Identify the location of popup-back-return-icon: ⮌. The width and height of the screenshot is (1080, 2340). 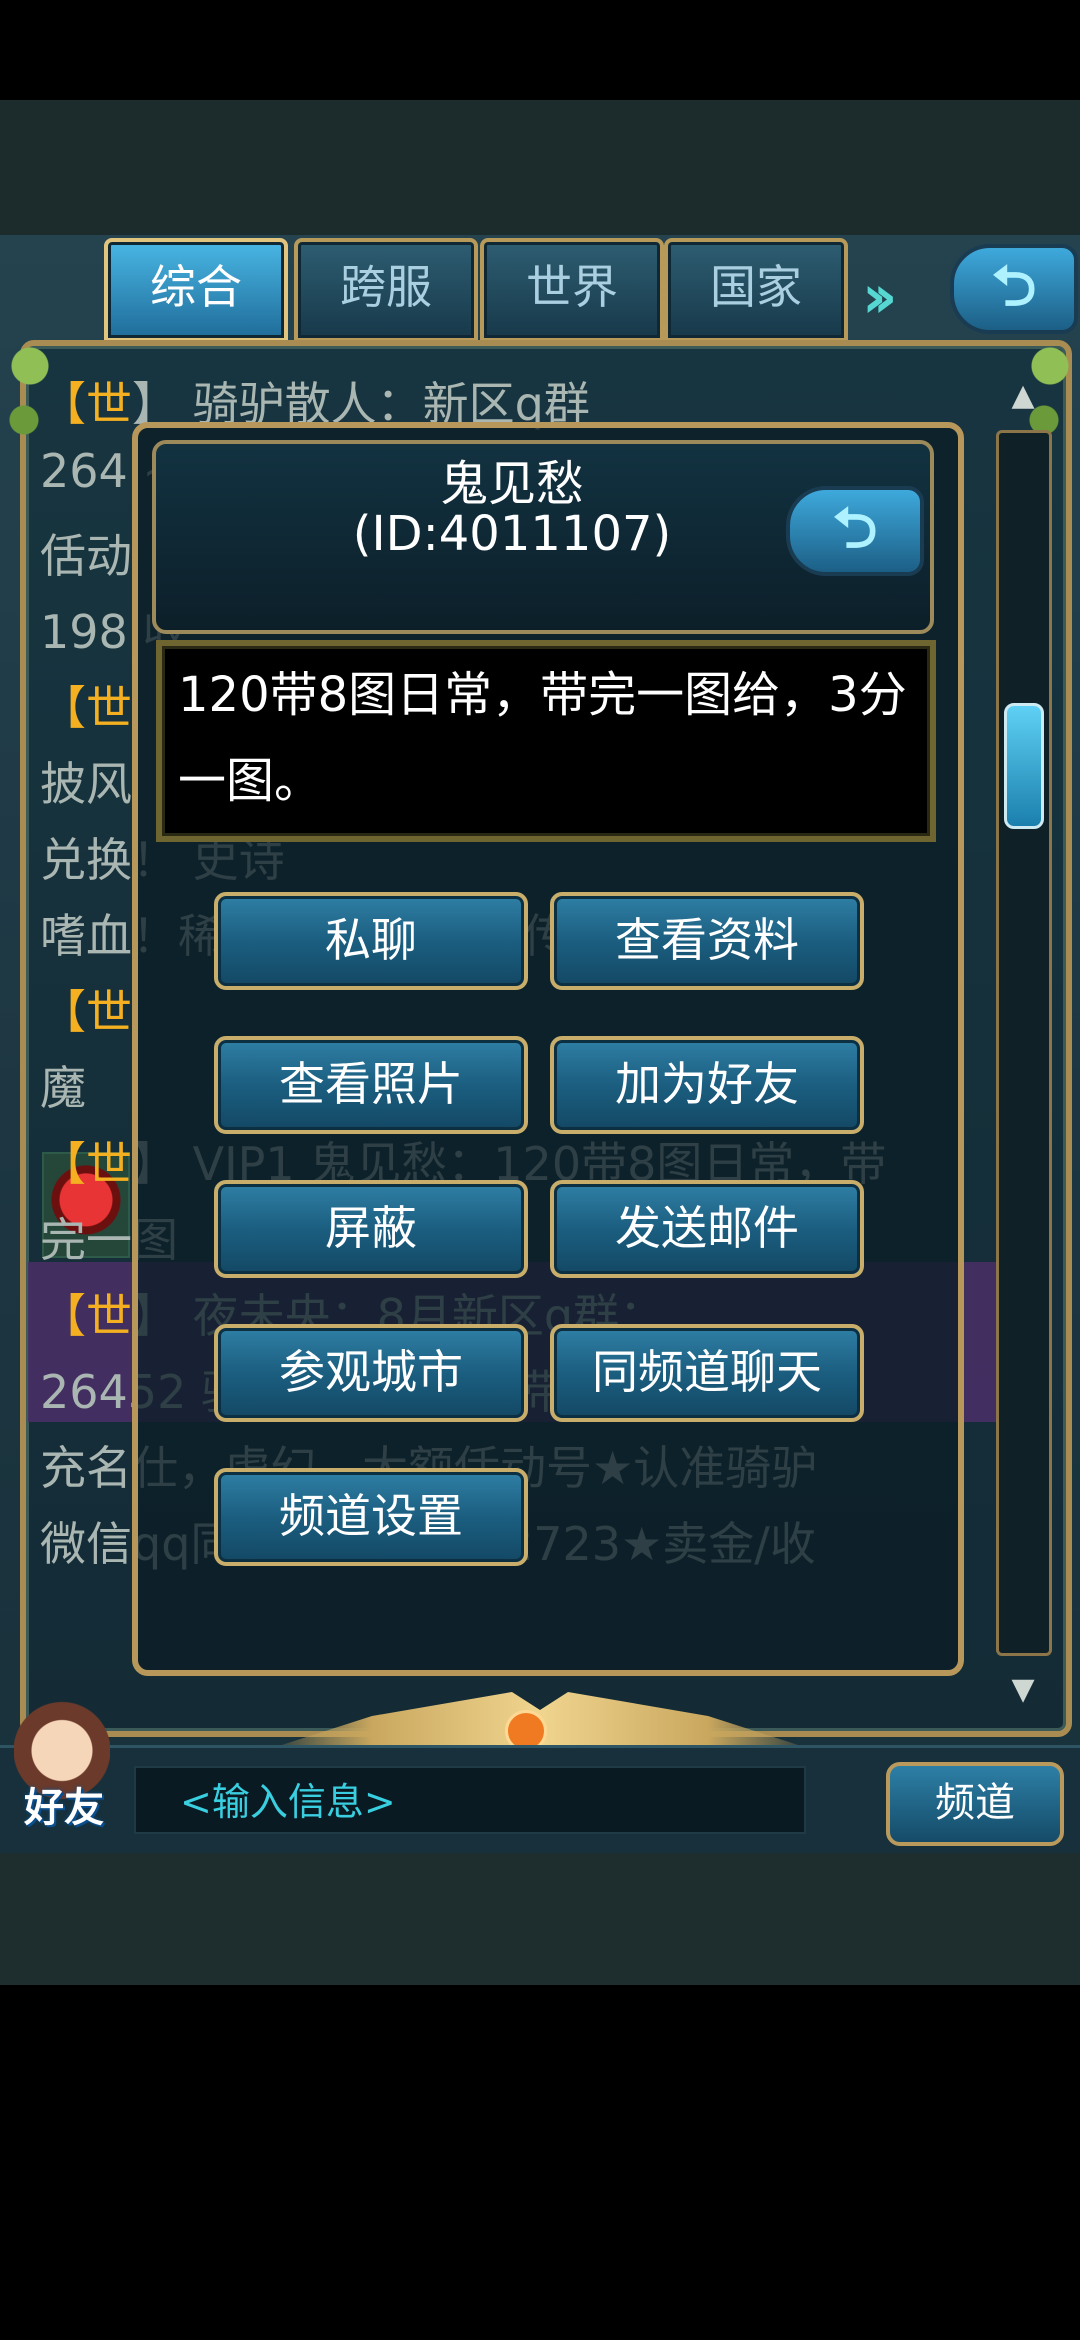
(855, 531).